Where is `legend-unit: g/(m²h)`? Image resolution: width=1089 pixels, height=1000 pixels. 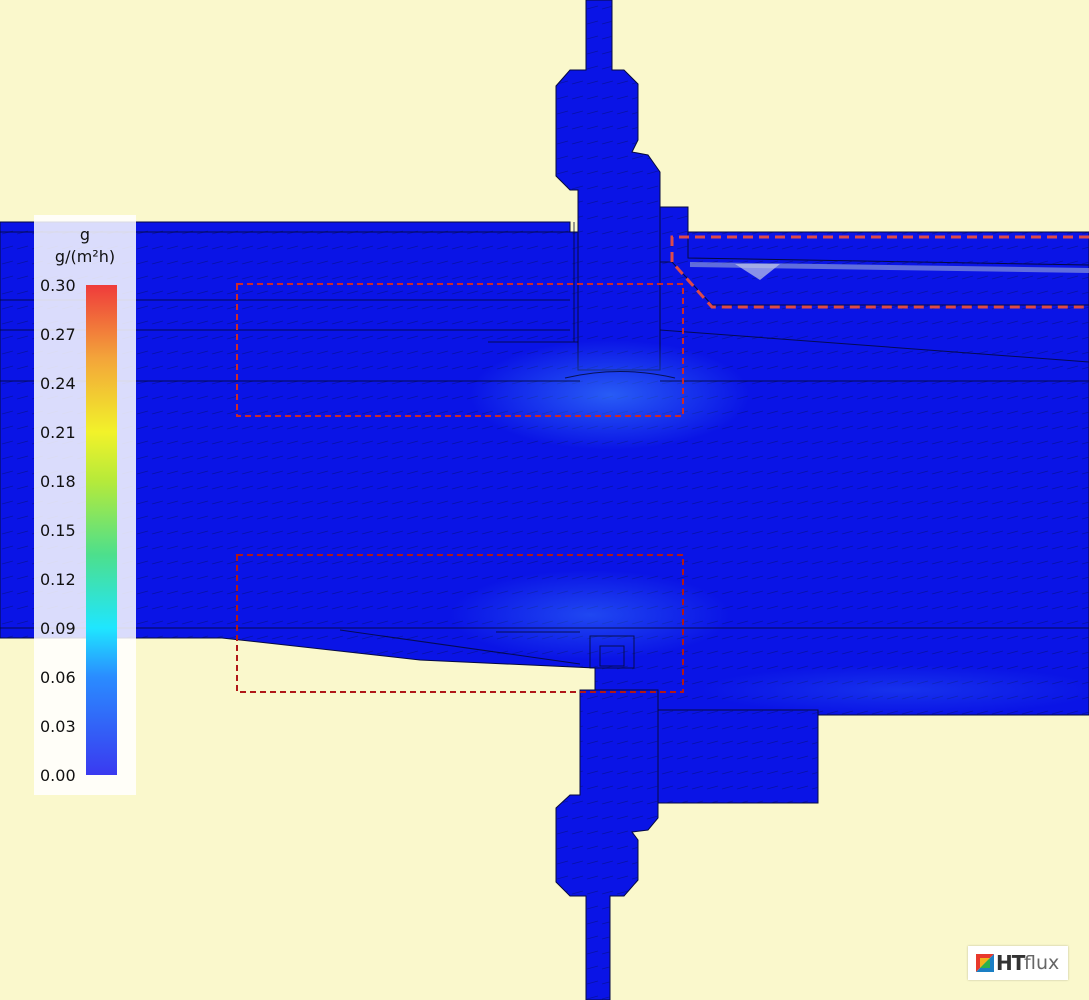
legend-unit: g/(m²h) is located at coordinates (85, 256).